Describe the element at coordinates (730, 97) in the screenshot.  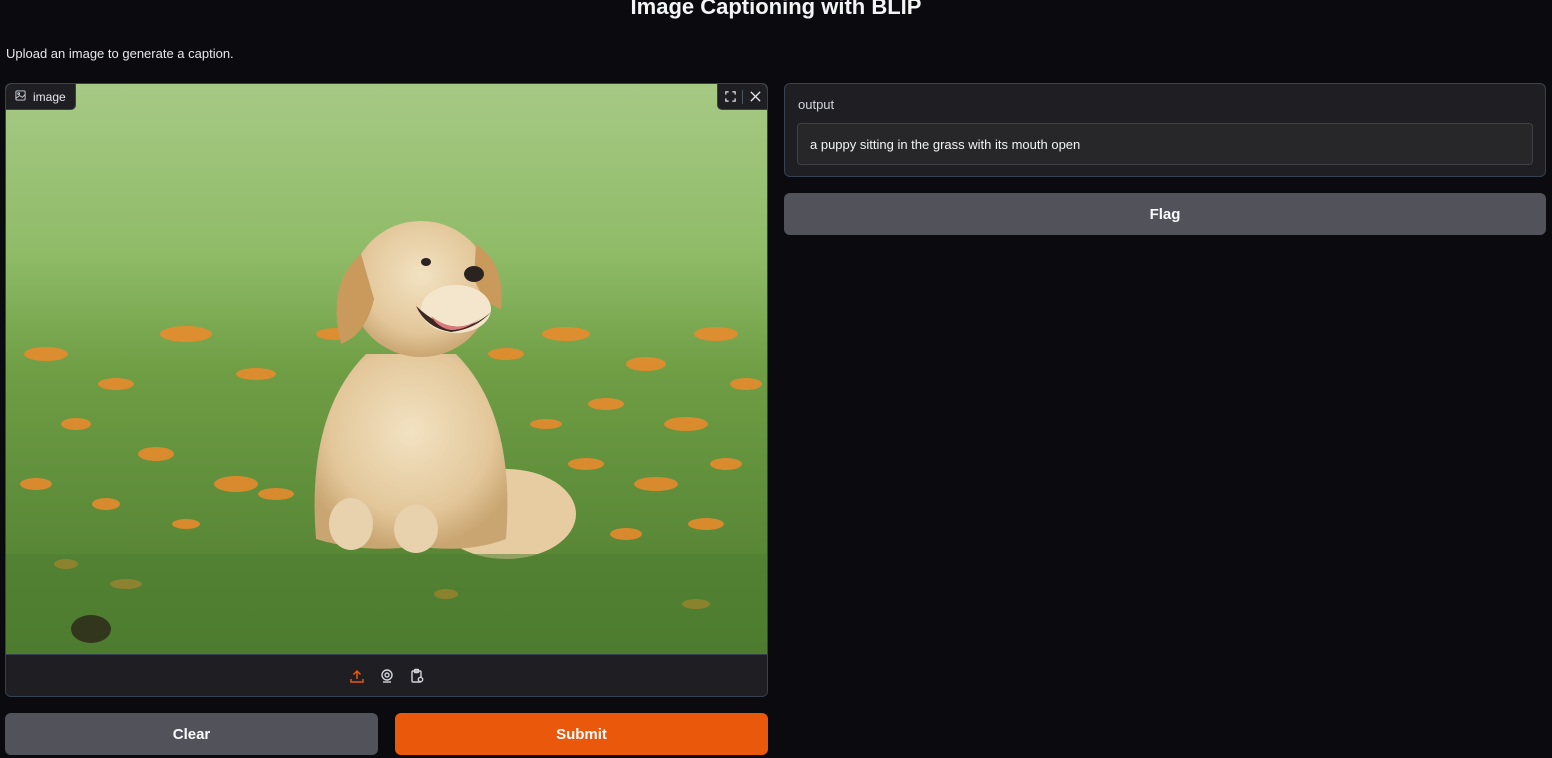
I see `fullscreen-icon` at that location.